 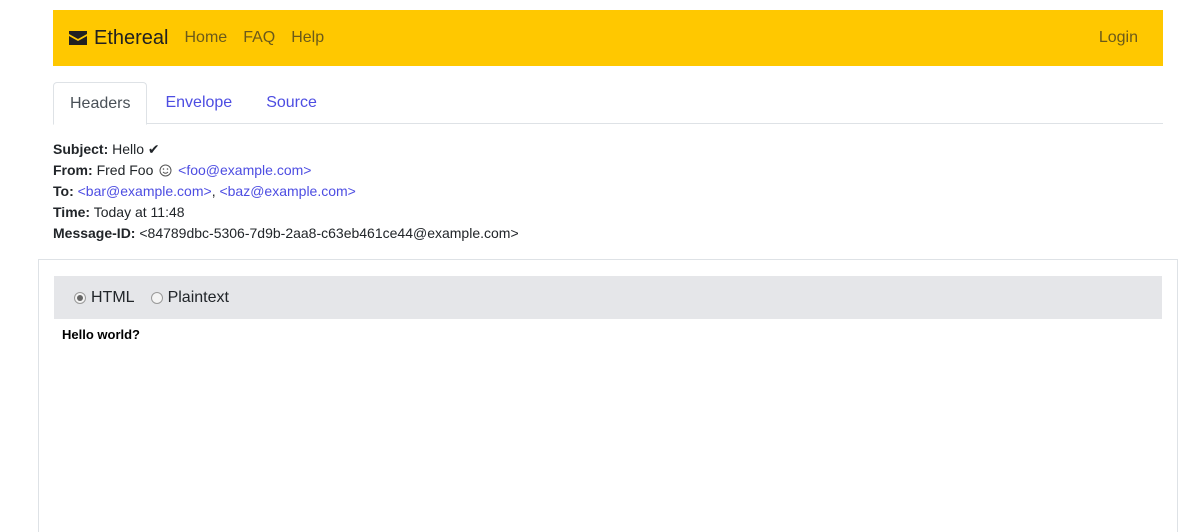 I want to click on tab-source: Source, so click(x=291, y=103).